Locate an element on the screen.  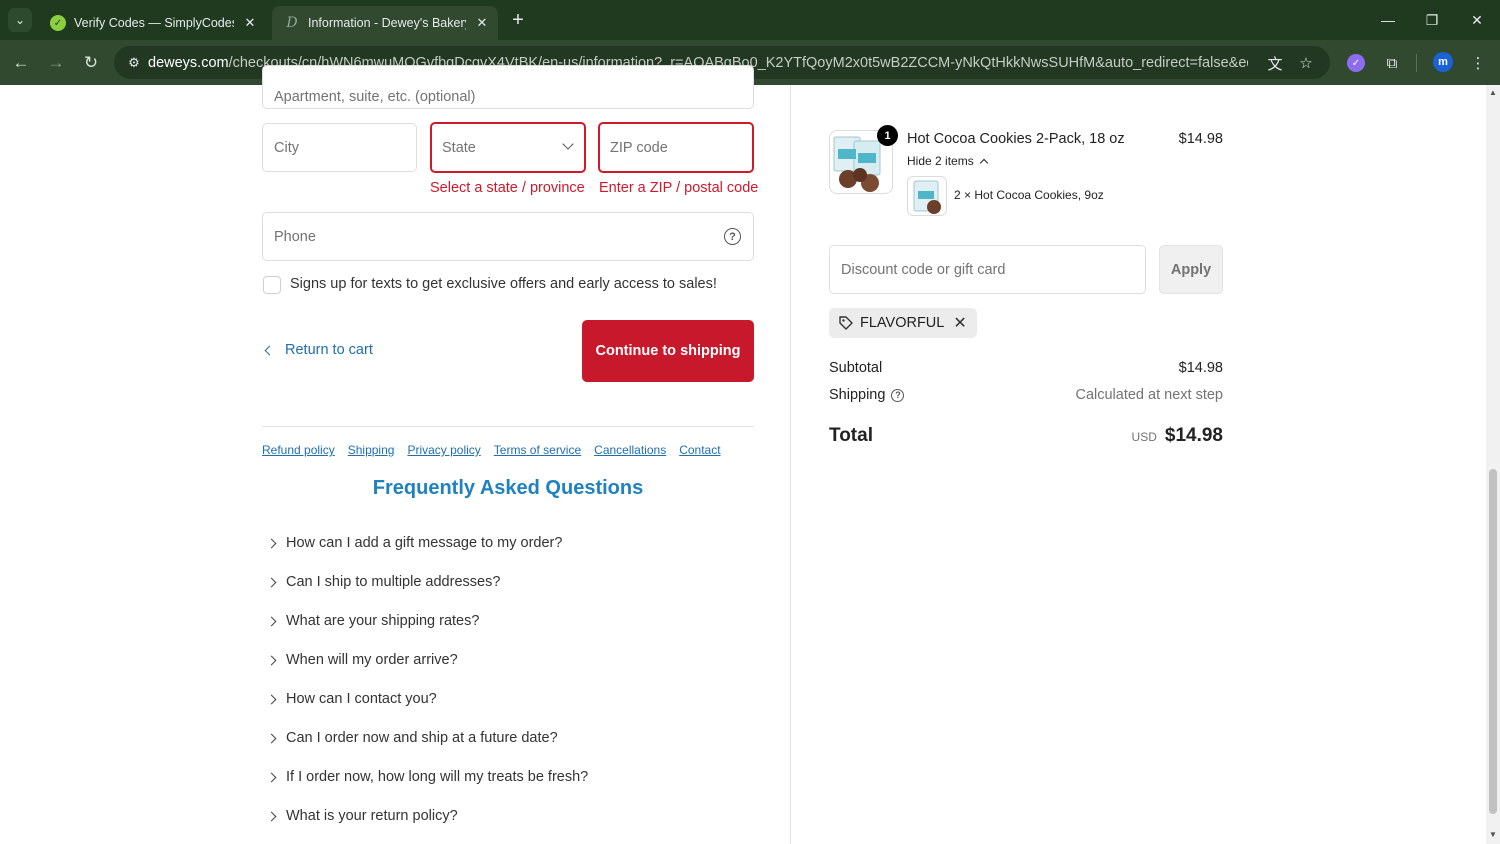
city-placeholder: City is located at coordinates (286, 147).